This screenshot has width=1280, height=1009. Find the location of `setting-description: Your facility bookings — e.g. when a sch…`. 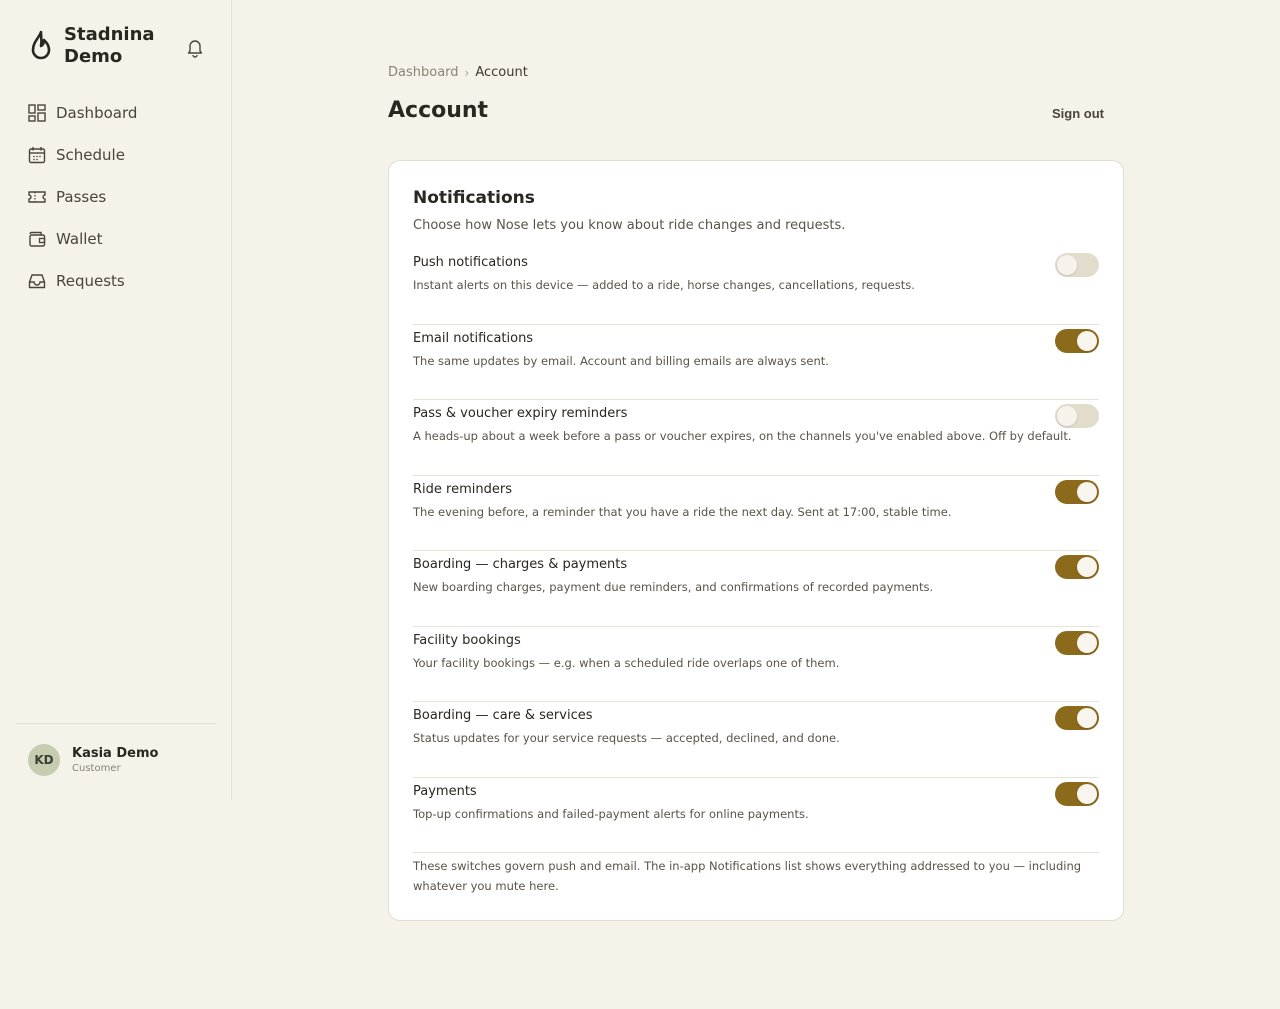

setting-description: Your facility bookings — e.g. when a sch… is located at coordinates (626, 662).